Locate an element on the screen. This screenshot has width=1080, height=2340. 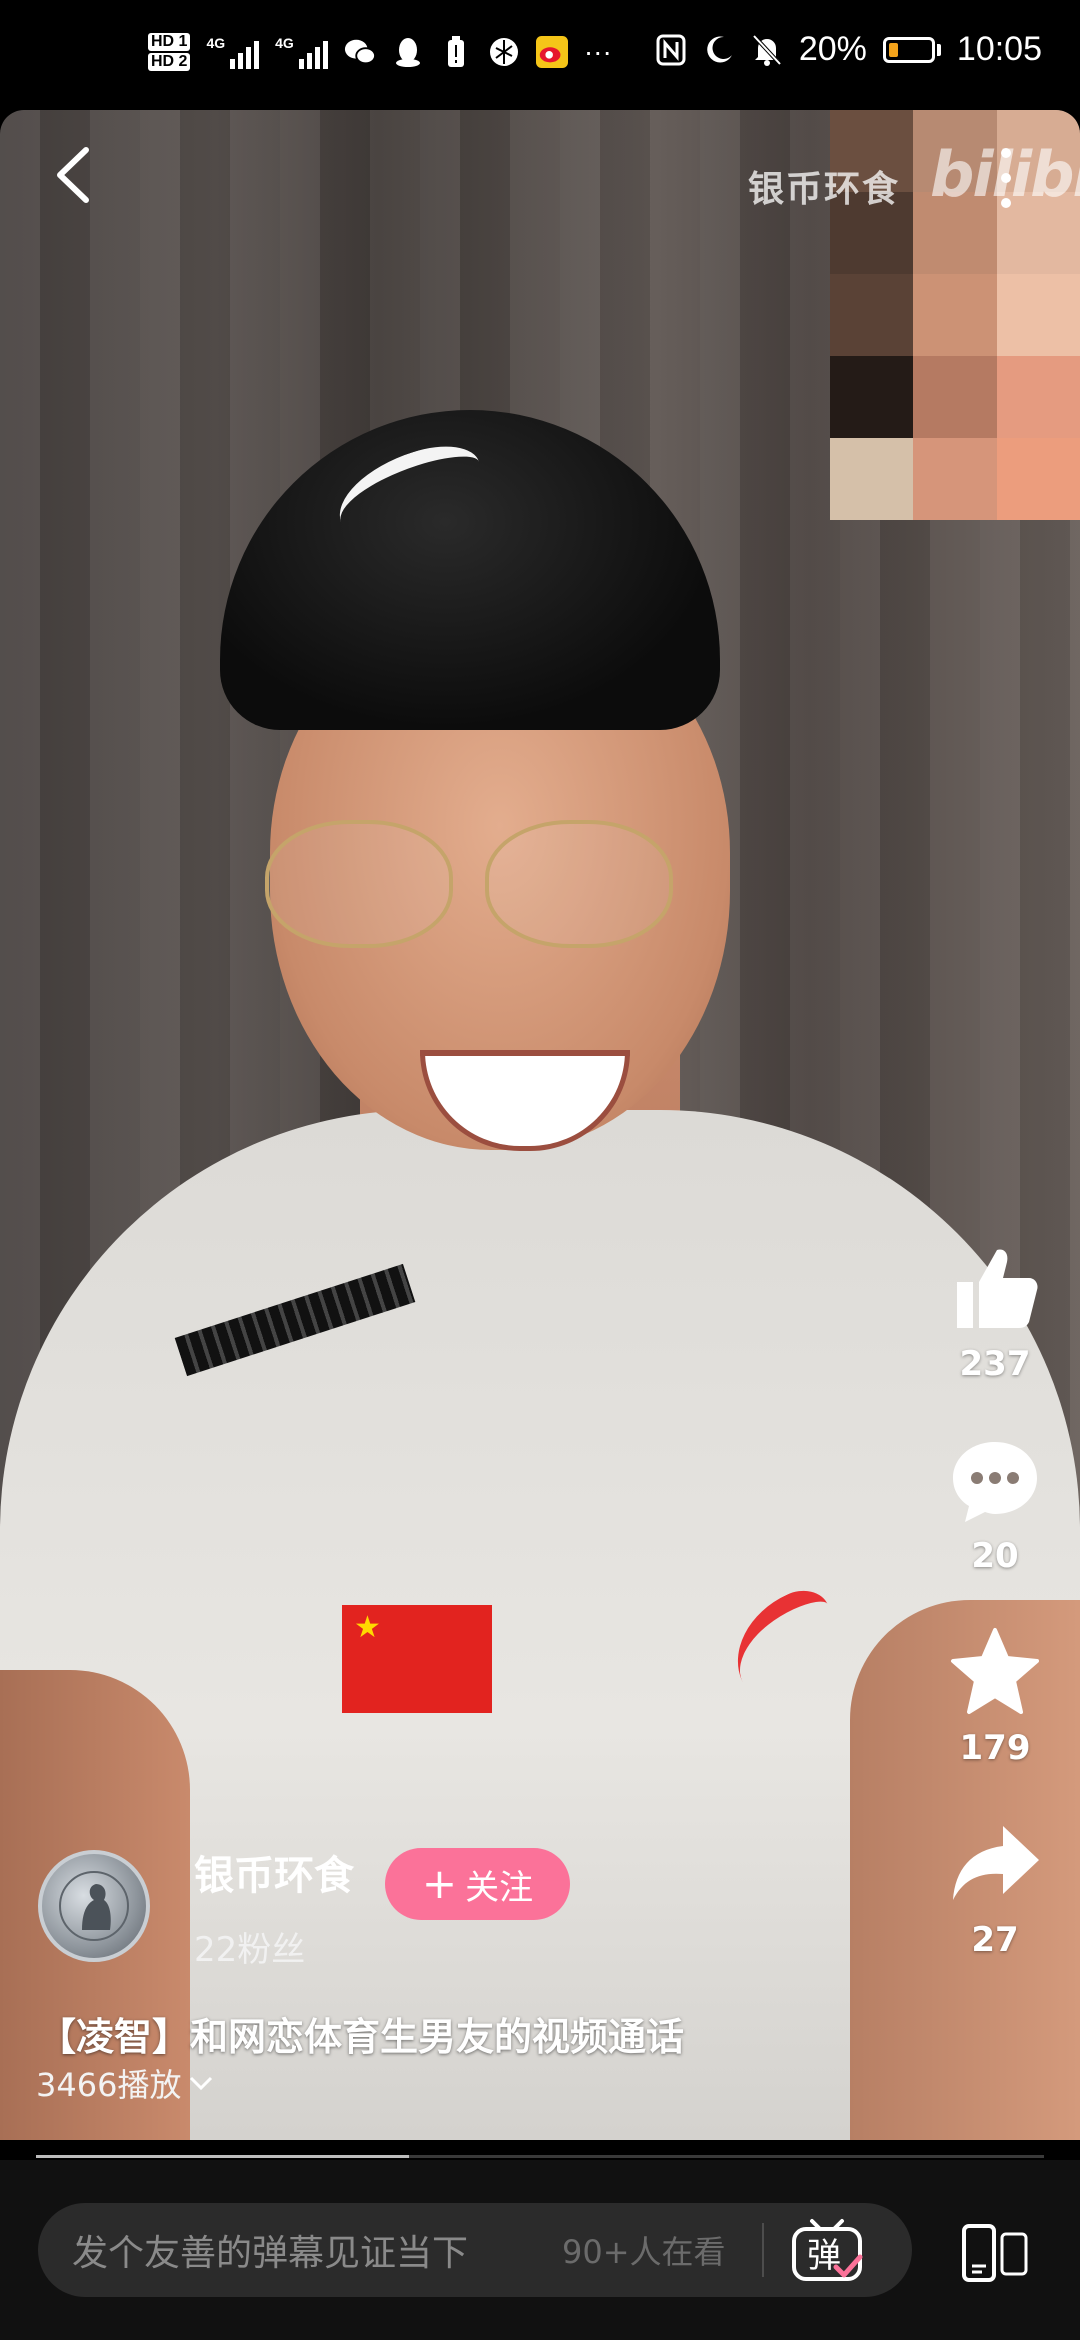
like-count: 237 is located at coordinates (995, 1364).